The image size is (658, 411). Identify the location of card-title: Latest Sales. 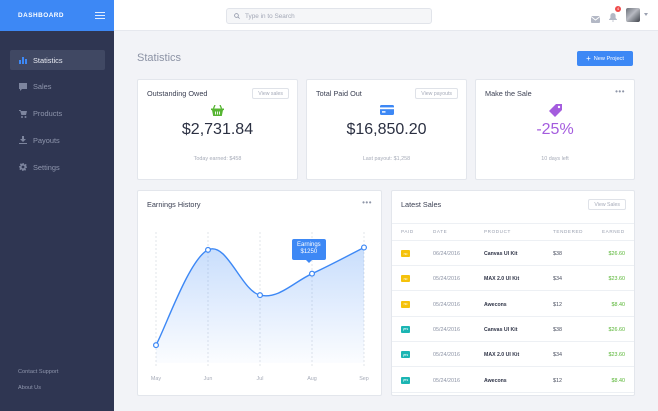
(421, 204).